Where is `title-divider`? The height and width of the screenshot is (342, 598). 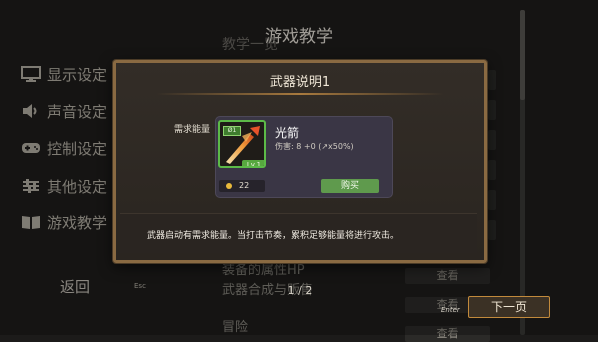
title-divider is located at coordinates (300, 94).